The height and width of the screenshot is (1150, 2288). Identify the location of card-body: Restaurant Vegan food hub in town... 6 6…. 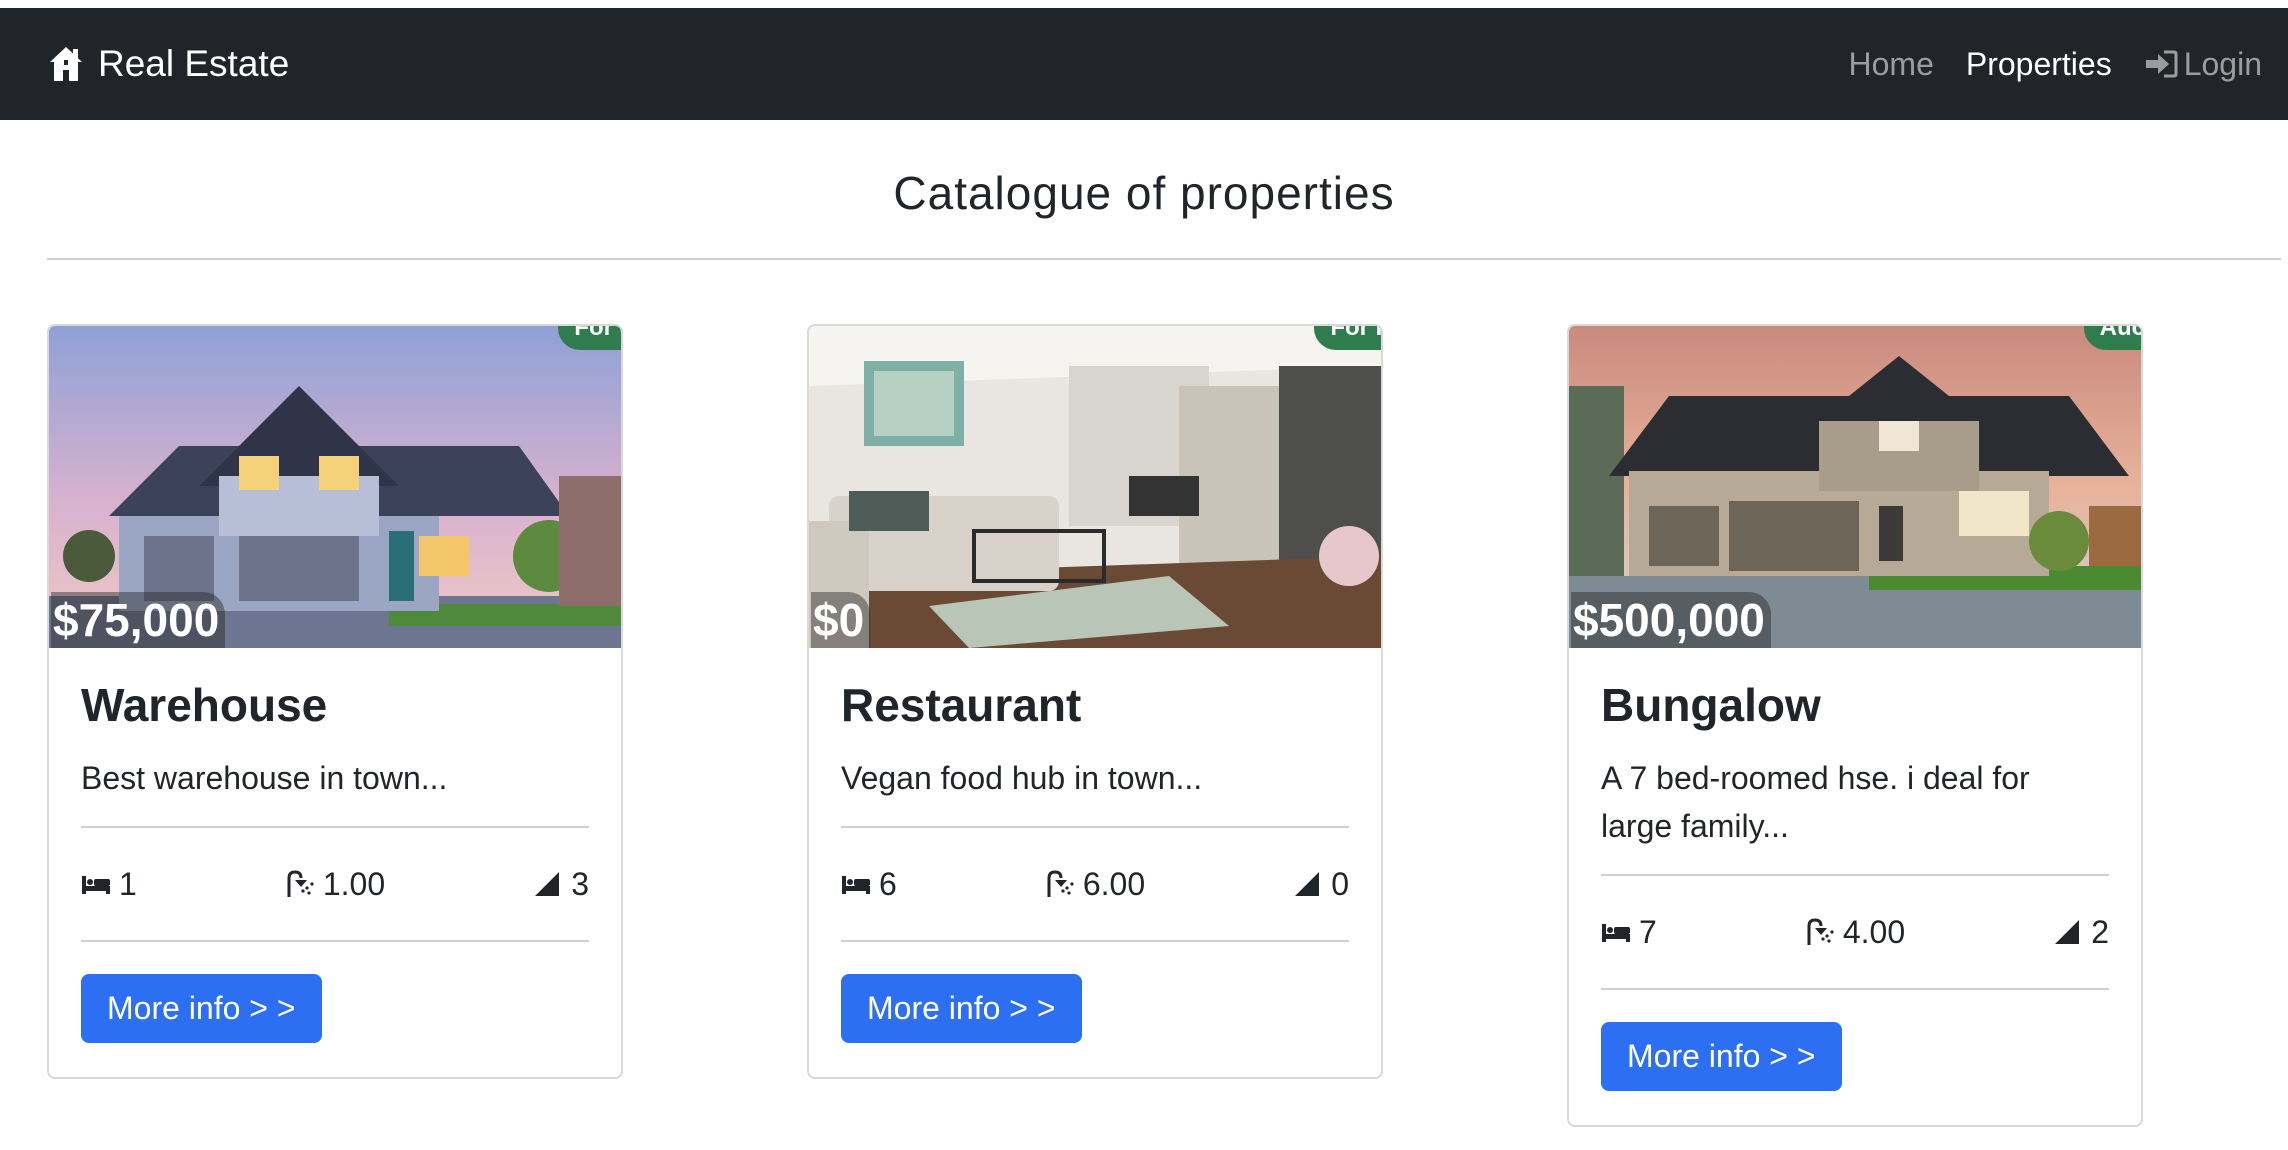
(1095, 862).